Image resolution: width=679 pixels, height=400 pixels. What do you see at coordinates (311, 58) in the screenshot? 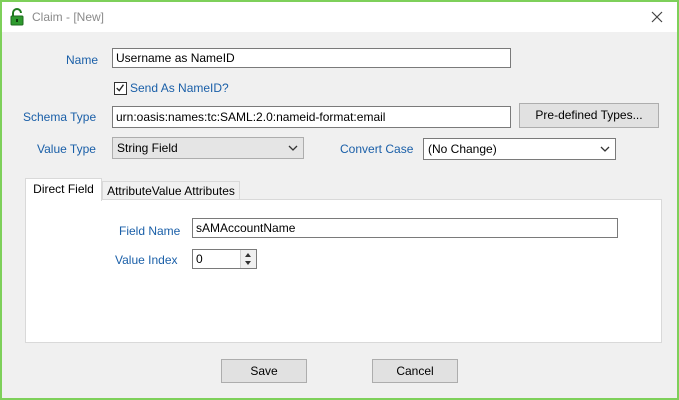
I see `name-input: Username as NameID` at bounding box center [311, 58].